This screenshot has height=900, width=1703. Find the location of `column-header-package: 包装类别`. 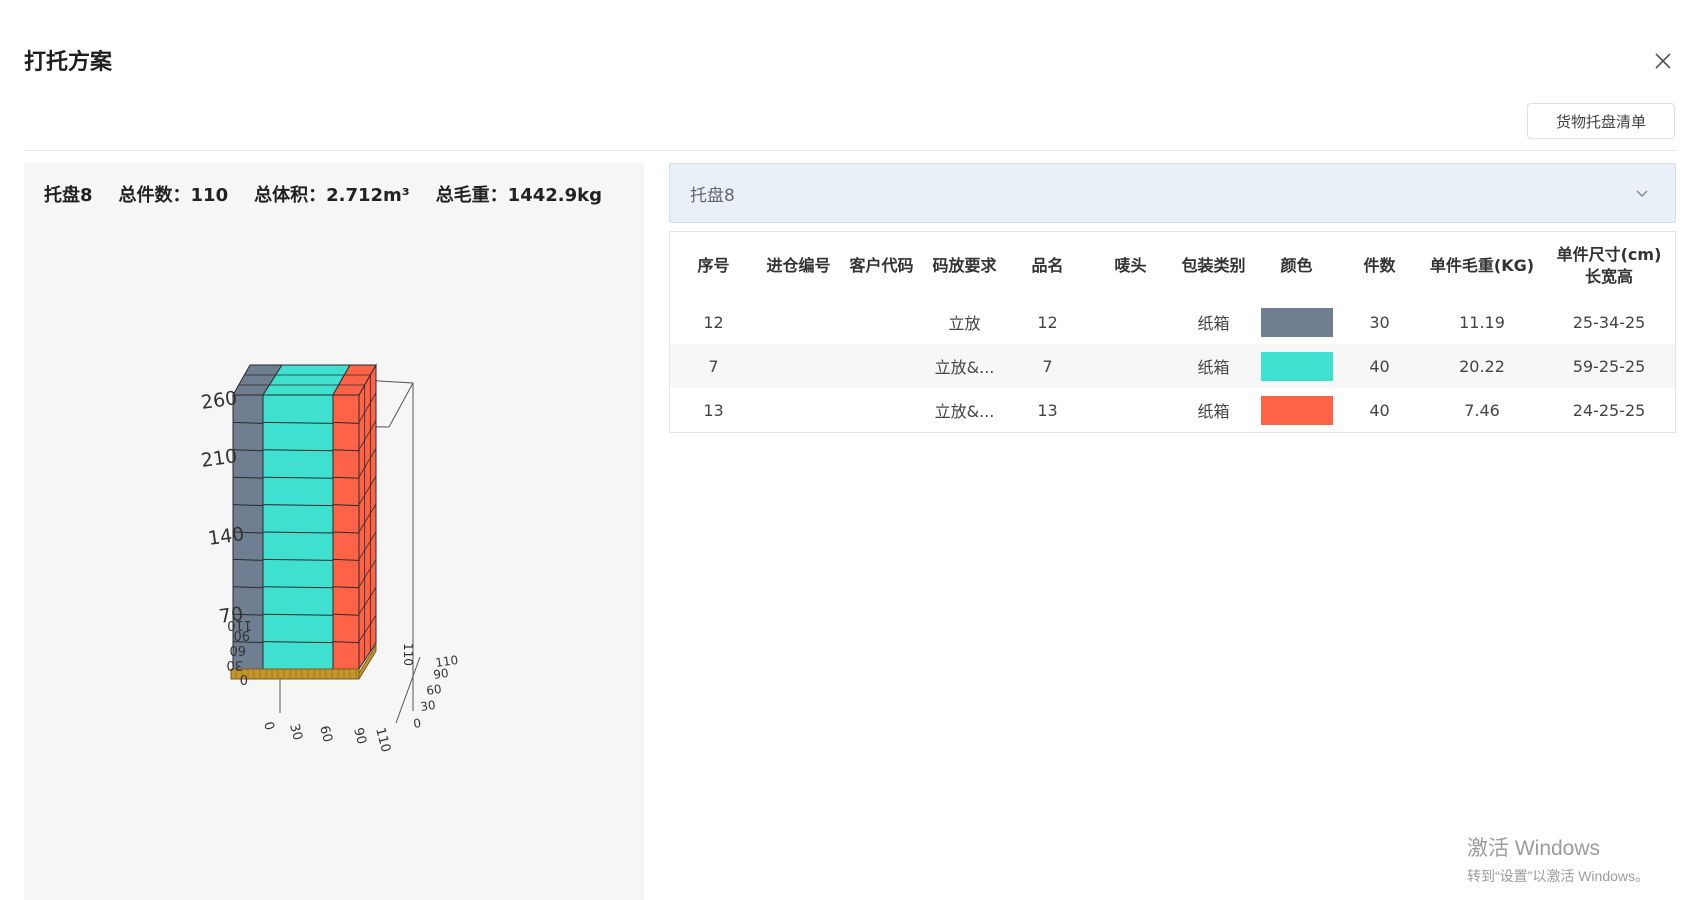

column-header-package: 包装类别 is located at coordinates (1213, 265).